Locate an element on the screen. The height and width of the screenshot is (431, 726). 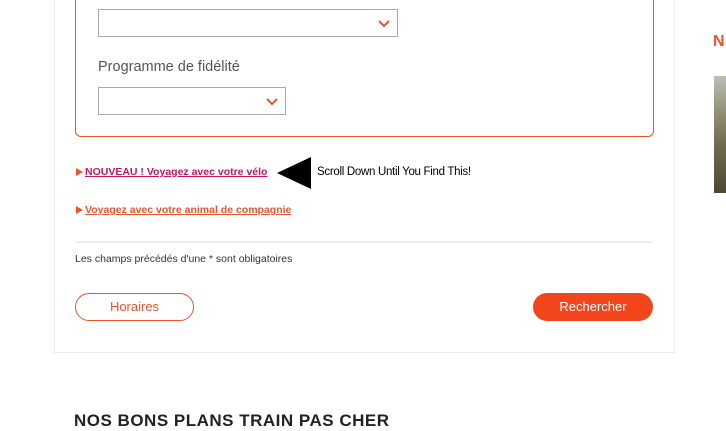
section-title: NOS BONS PLANS TRAIN PAS CHER is located at coordinates (232, 420).